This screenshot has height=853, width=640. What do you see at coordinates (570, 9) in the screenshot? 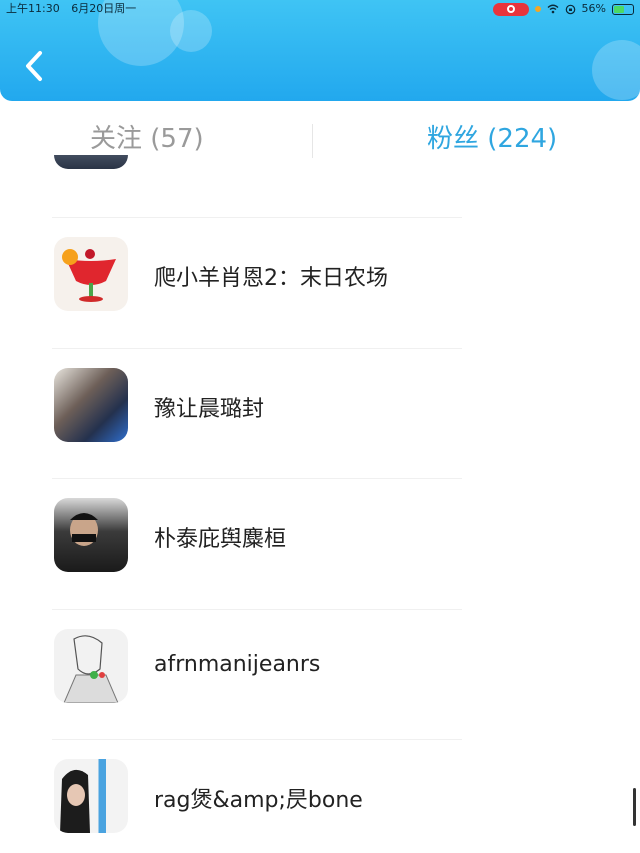
I see `rotation-lock-icon` at bounding box center [570, 9].